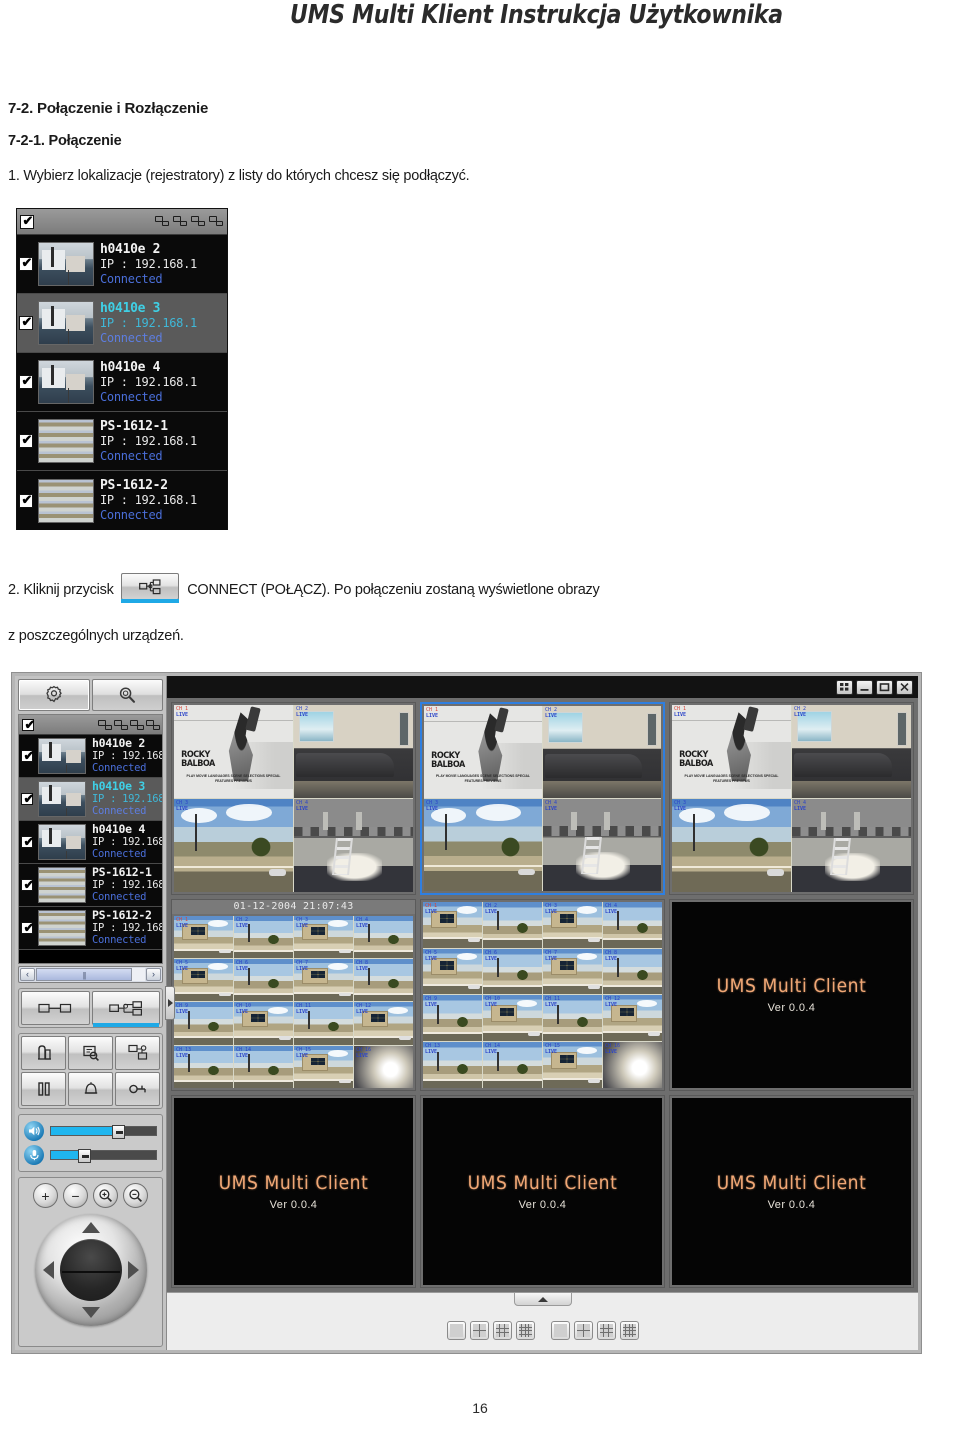  Describe the element at coordinates (452, 971) in the screenshot. I see `camera-cell: CH 5 LIVE` at that location.